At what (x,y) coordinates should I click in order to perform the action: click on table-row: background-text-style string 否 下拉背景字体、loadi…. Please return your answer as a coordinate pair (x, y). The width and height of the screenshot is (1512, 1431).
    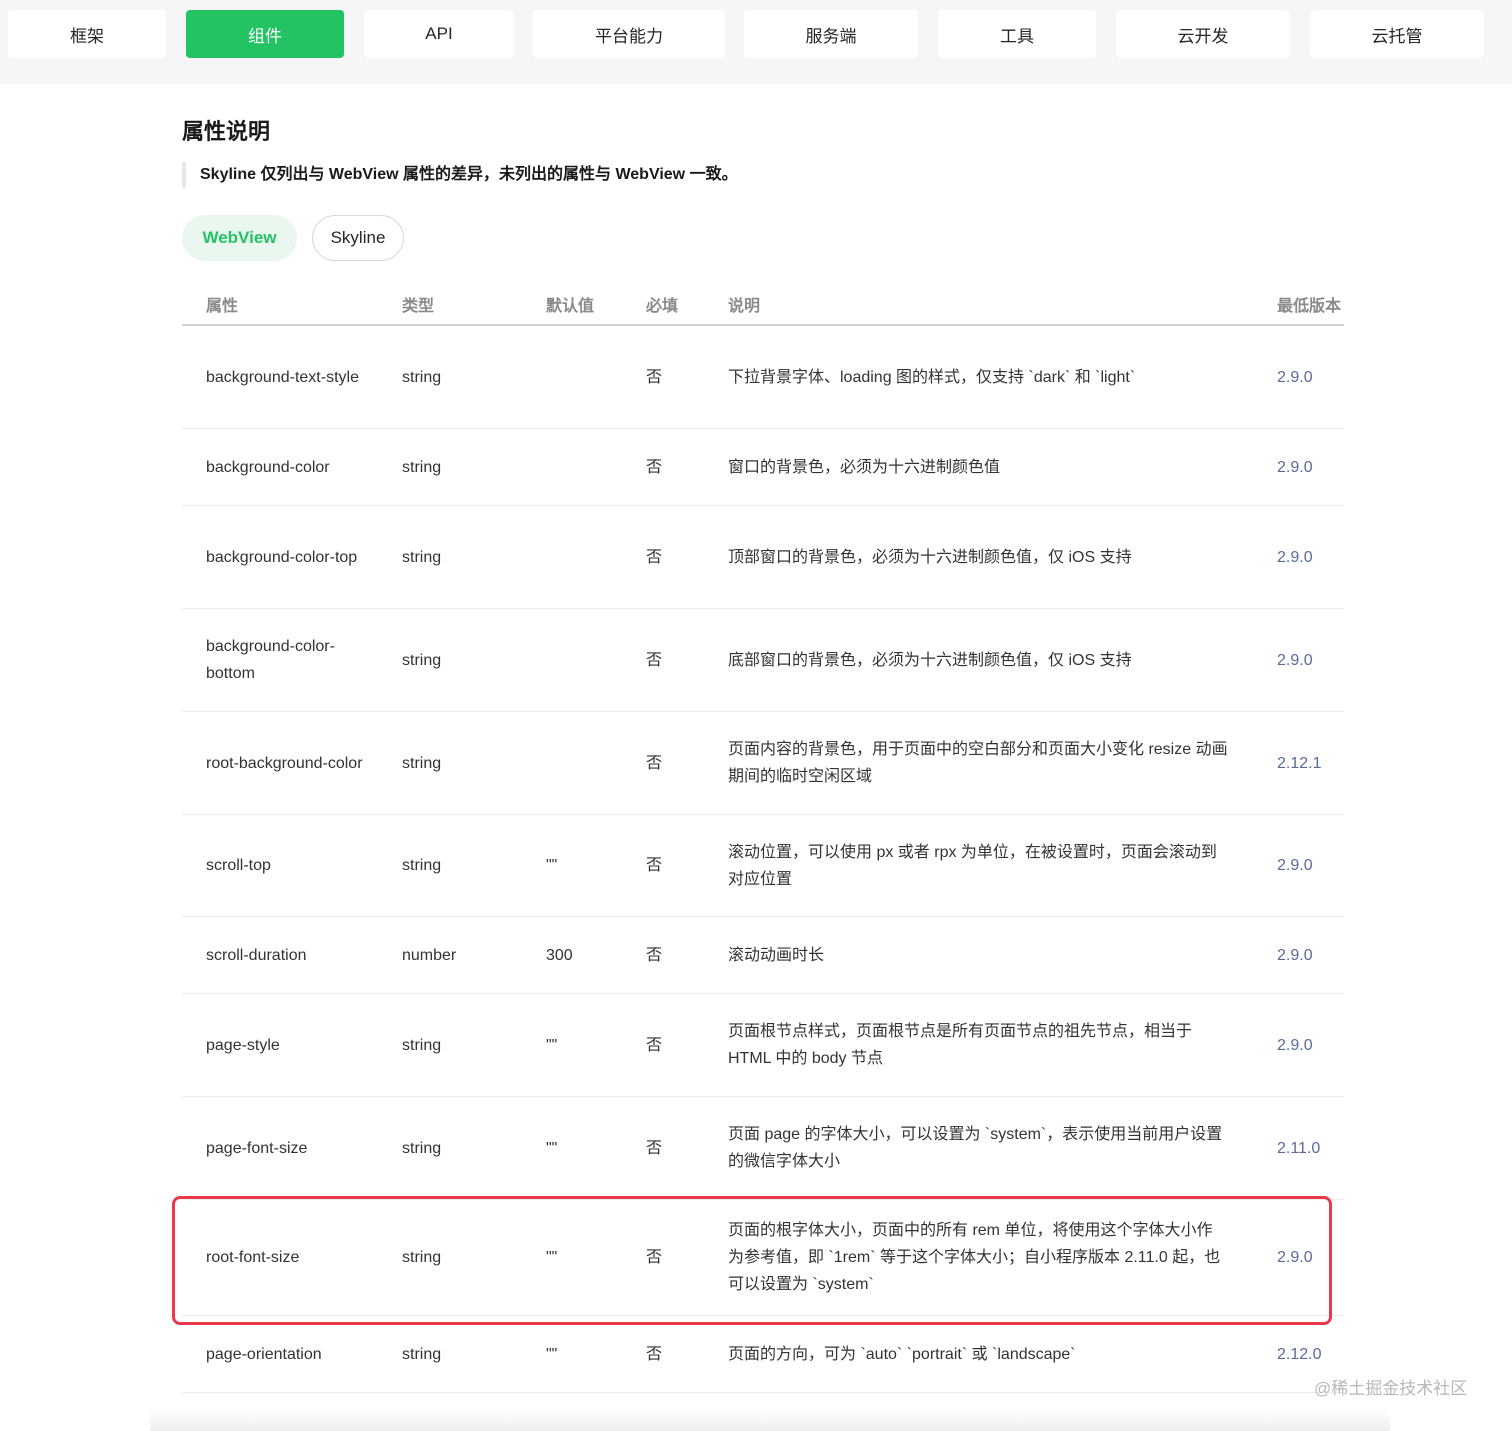
    Looking at the image, I should click on (763, 377).